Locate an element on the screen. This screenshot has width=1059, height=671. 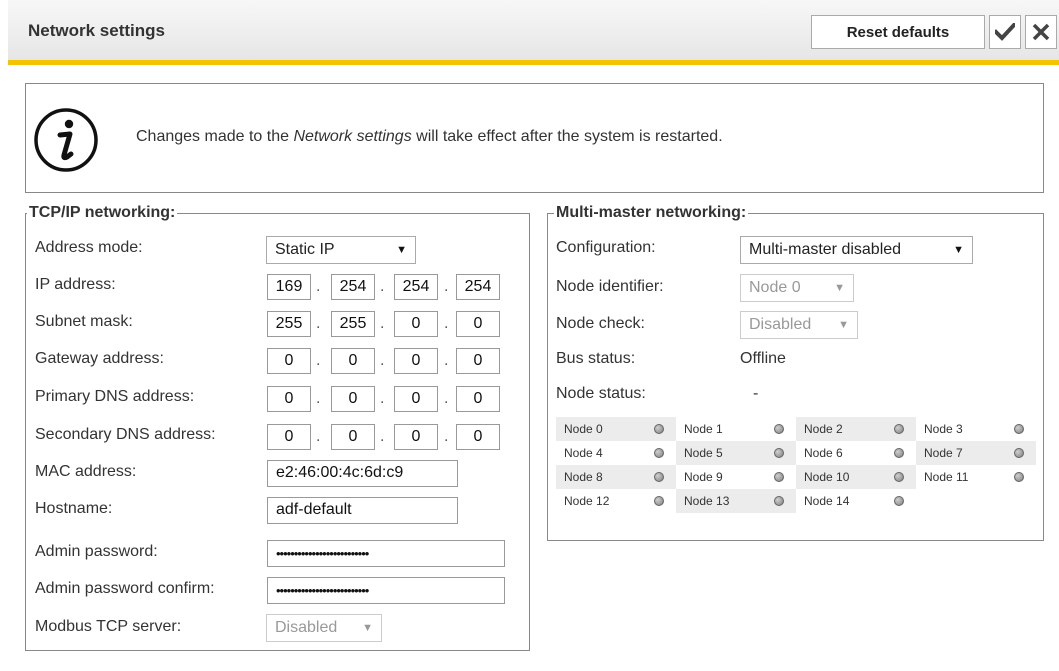
gateway-octet-4: 0 is located at coordinates (478, 361).